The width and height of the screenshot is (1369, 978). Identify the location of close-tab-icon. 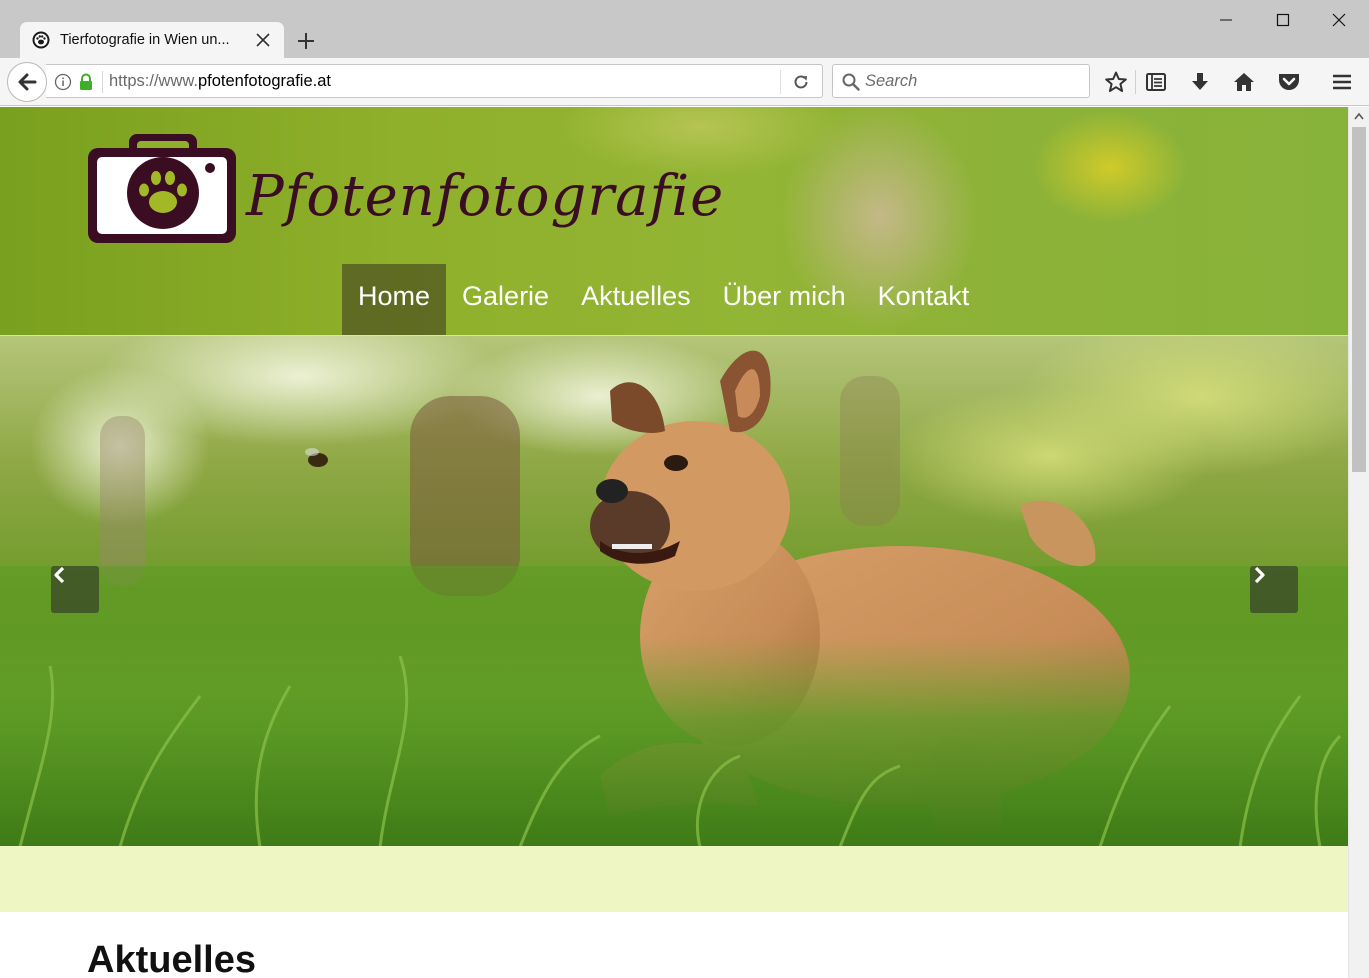
(263, 40).